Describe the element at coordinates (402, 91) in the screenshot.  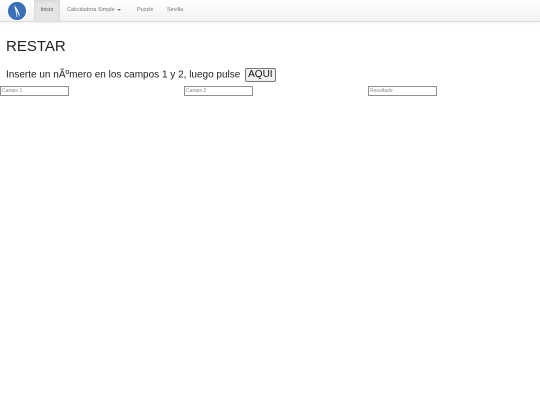
I see `resultado-input` at that location.